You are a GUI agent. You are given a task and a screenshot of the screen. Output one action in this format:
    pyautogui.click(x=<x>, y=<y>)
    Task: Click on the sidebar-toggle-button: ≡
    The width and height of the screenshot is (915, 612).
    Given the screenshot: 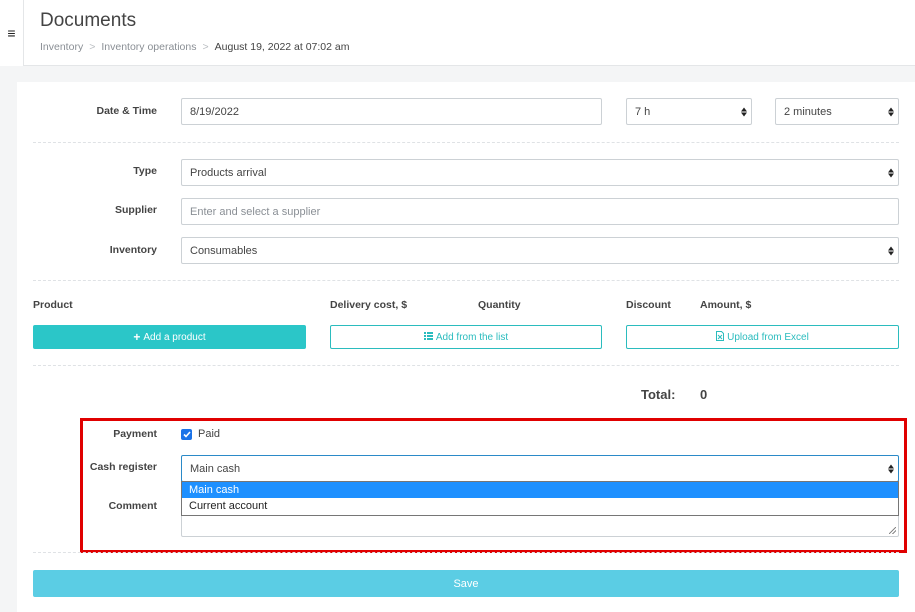 What is the action you would take?
    pyautogui.click(x=12, y=33)
    